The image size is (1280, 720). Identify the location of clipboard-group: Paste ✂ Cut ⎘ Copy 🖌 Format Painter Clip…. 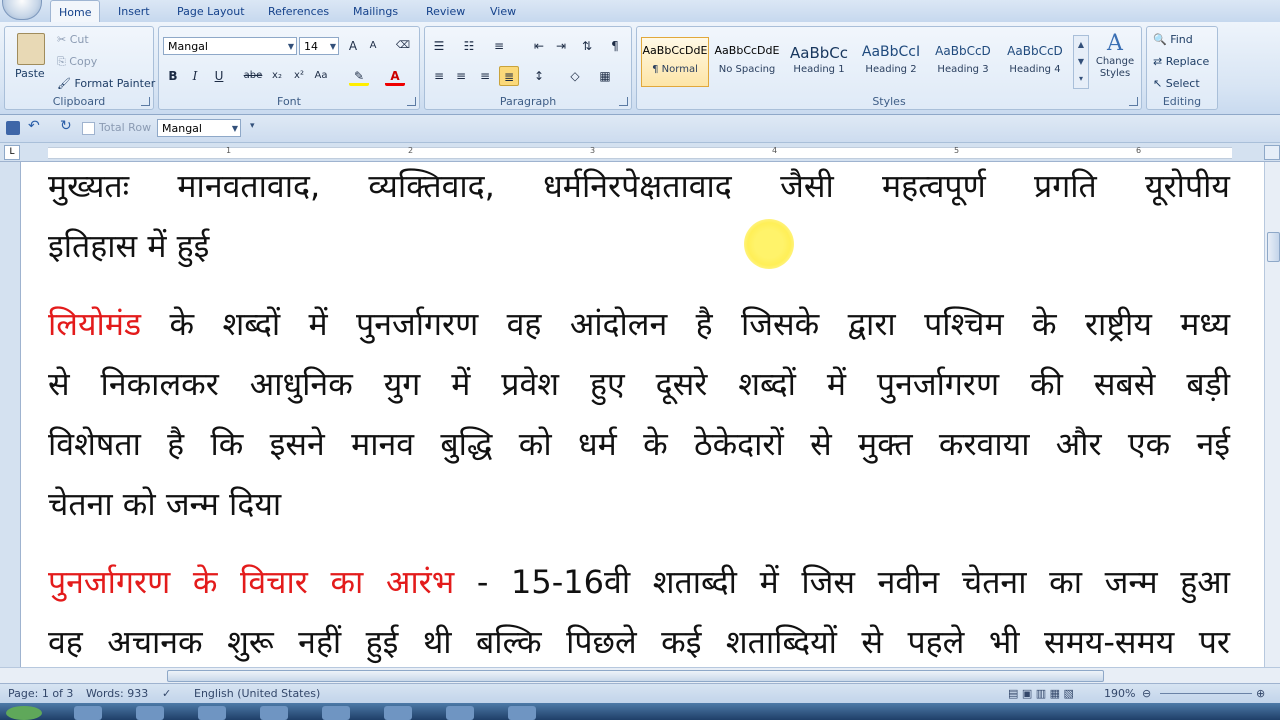
(79, 68).